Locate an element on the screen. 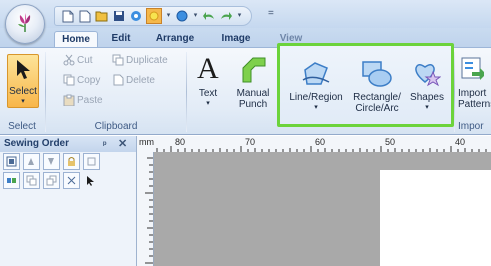 The height and width of the screenshot is (266, 491). rectangle-circle-arc-button: Rectangle/ Circle/Arc is located at coordinates (377, 87).